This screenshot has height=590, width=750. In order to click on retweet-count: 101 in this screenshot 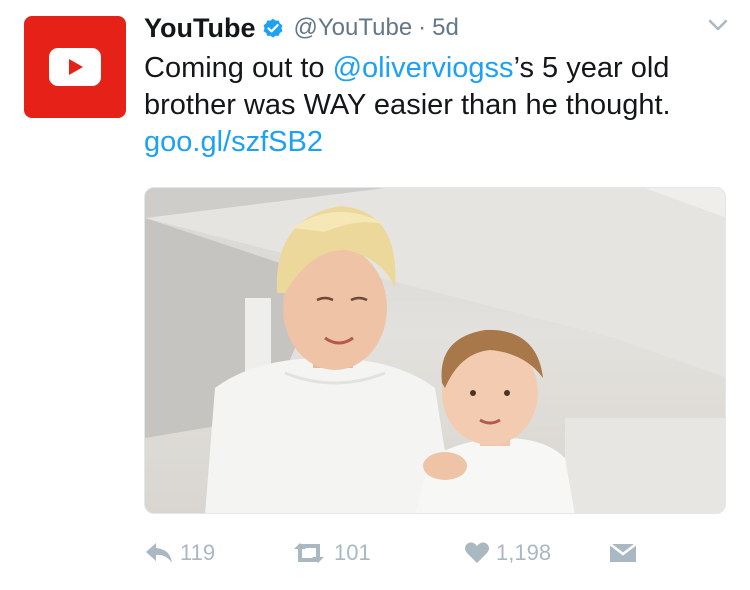, I will do `click(352, 552)`.